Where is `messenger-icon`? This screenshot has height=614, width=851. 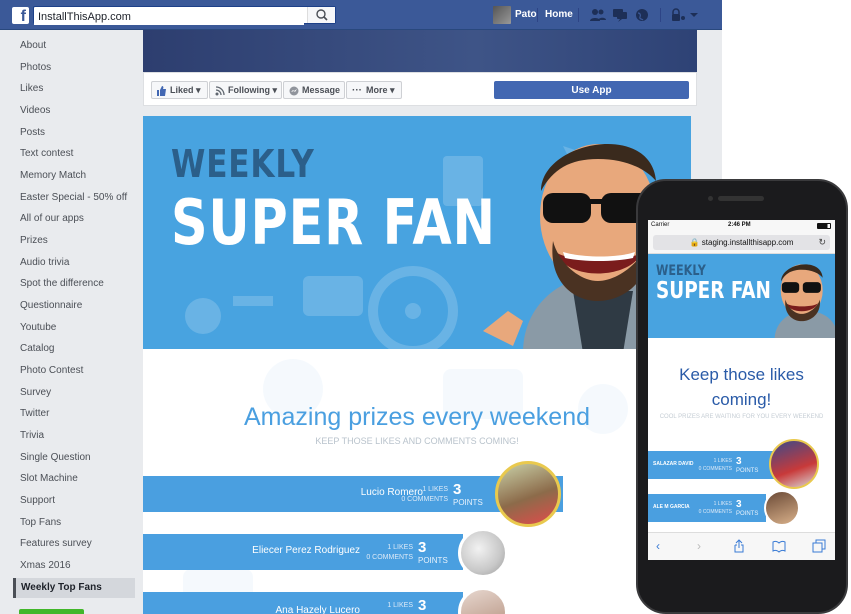 messenger-icon is located at coordinates (294, 90).